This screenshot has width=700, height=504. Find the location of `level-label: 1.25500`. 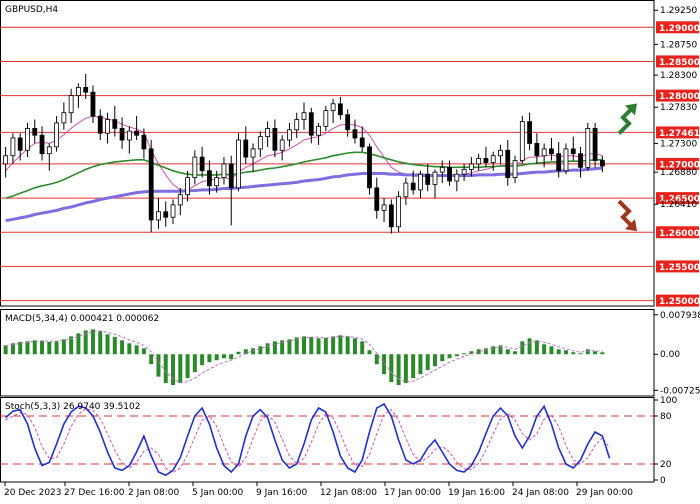

level-label: 1.25500 is located at coordinates (679, 268).